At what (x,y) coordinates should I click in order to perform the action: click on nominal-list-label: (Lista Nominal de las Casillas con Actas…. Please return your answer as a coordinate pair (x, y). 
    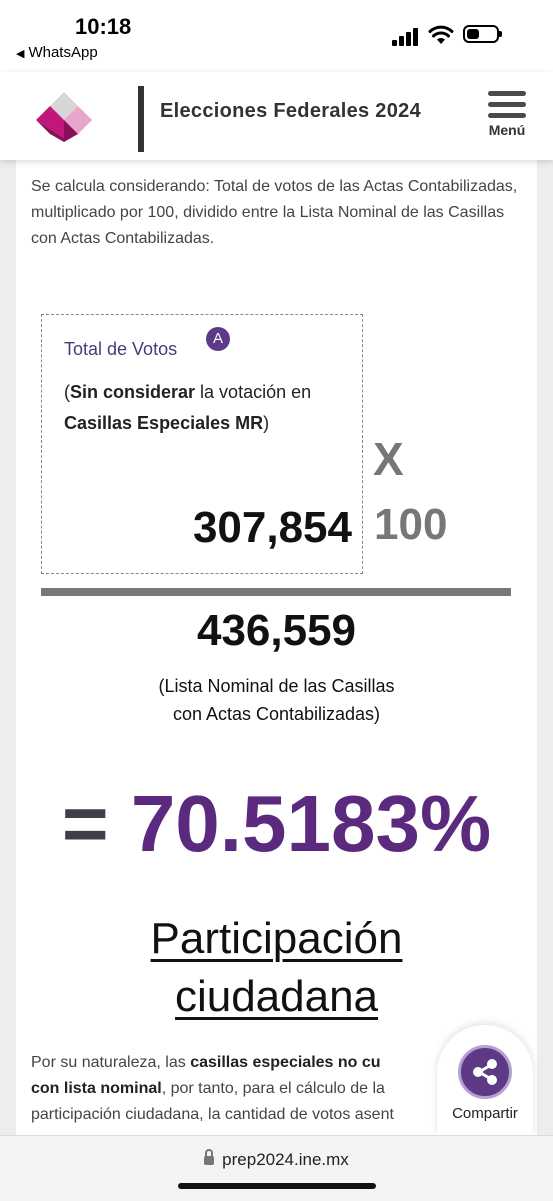
    Looking at the image, I should click on (276, 700).